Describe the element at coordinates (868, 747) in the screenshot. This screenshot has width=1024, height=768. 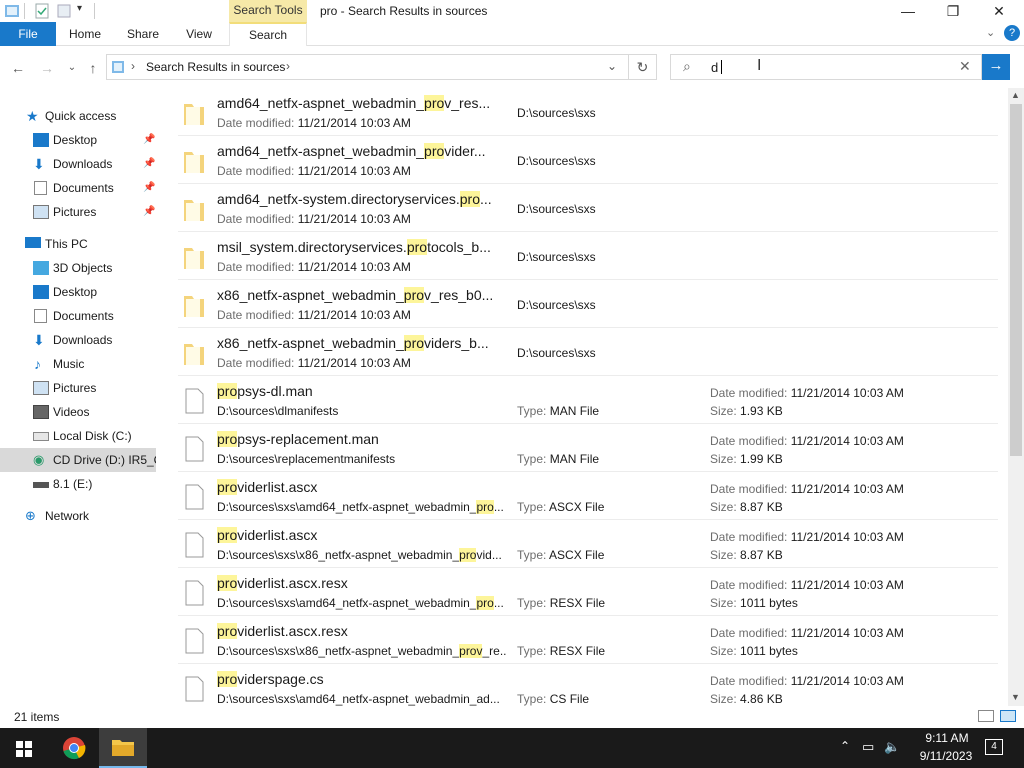
I see `network-icon: ▭` at that location.